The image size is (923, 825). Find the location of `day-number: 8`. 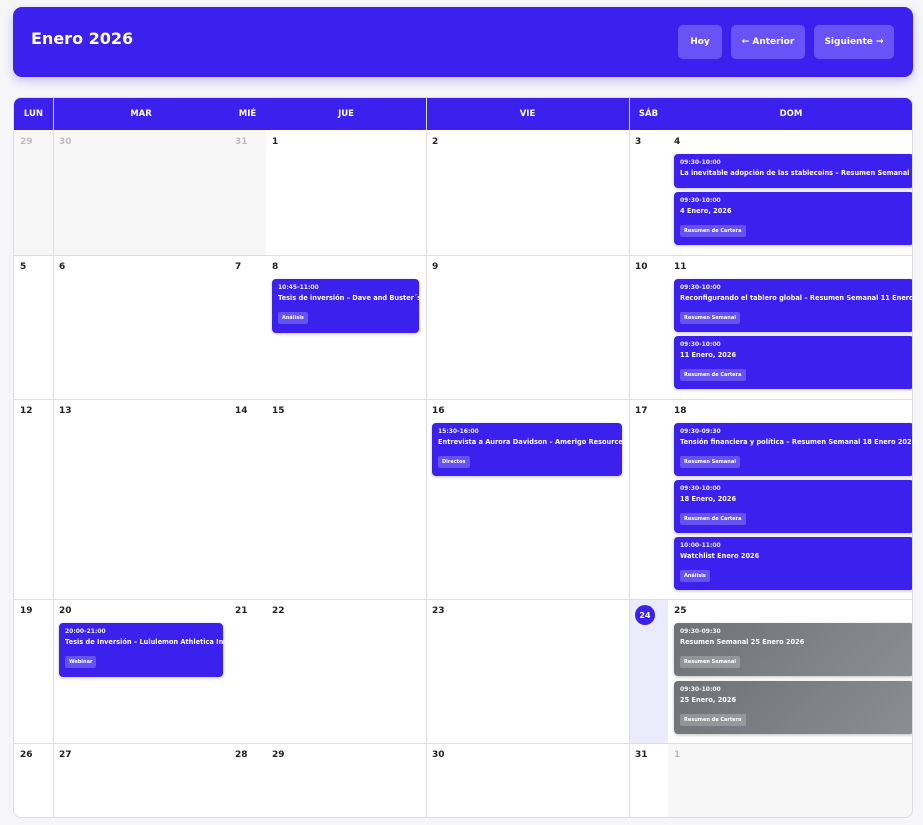

day-number: 8 is located at coordinates (275, 267).